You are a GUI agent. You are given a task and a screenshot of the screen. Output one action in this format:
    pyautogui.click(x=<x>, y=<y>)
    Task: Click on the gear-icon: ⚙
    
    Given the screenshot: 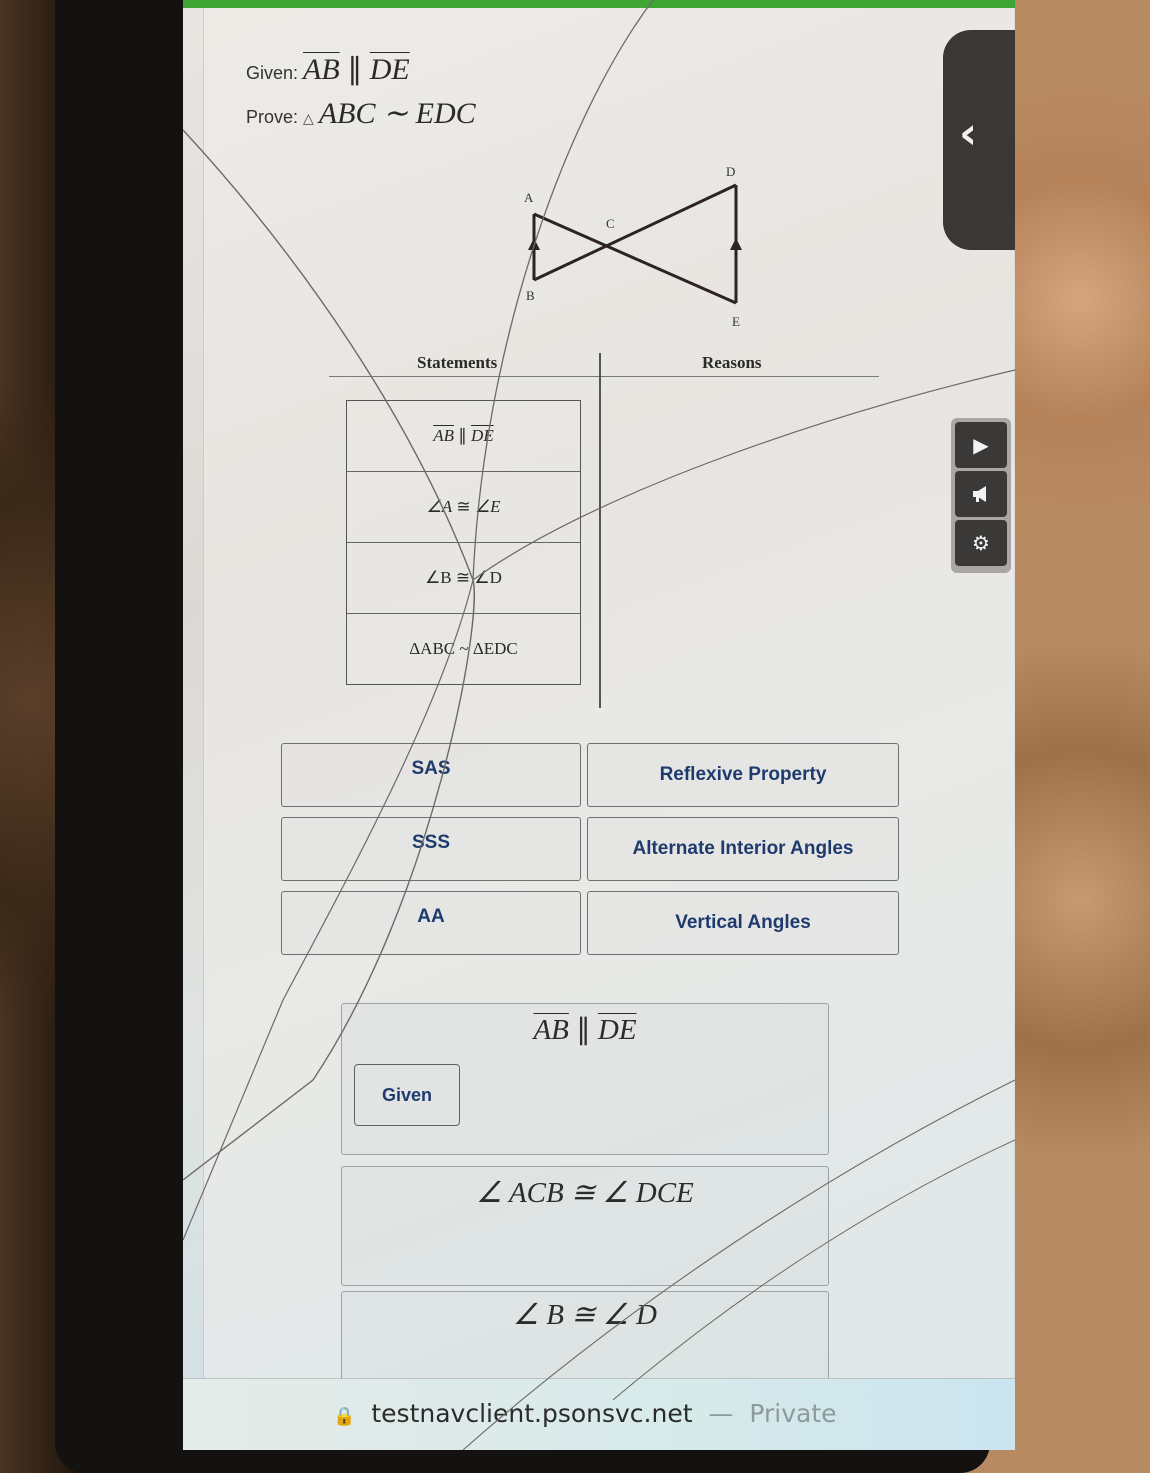 What is the action you would take?
    pyautogui.click(x=981, y=543)
    